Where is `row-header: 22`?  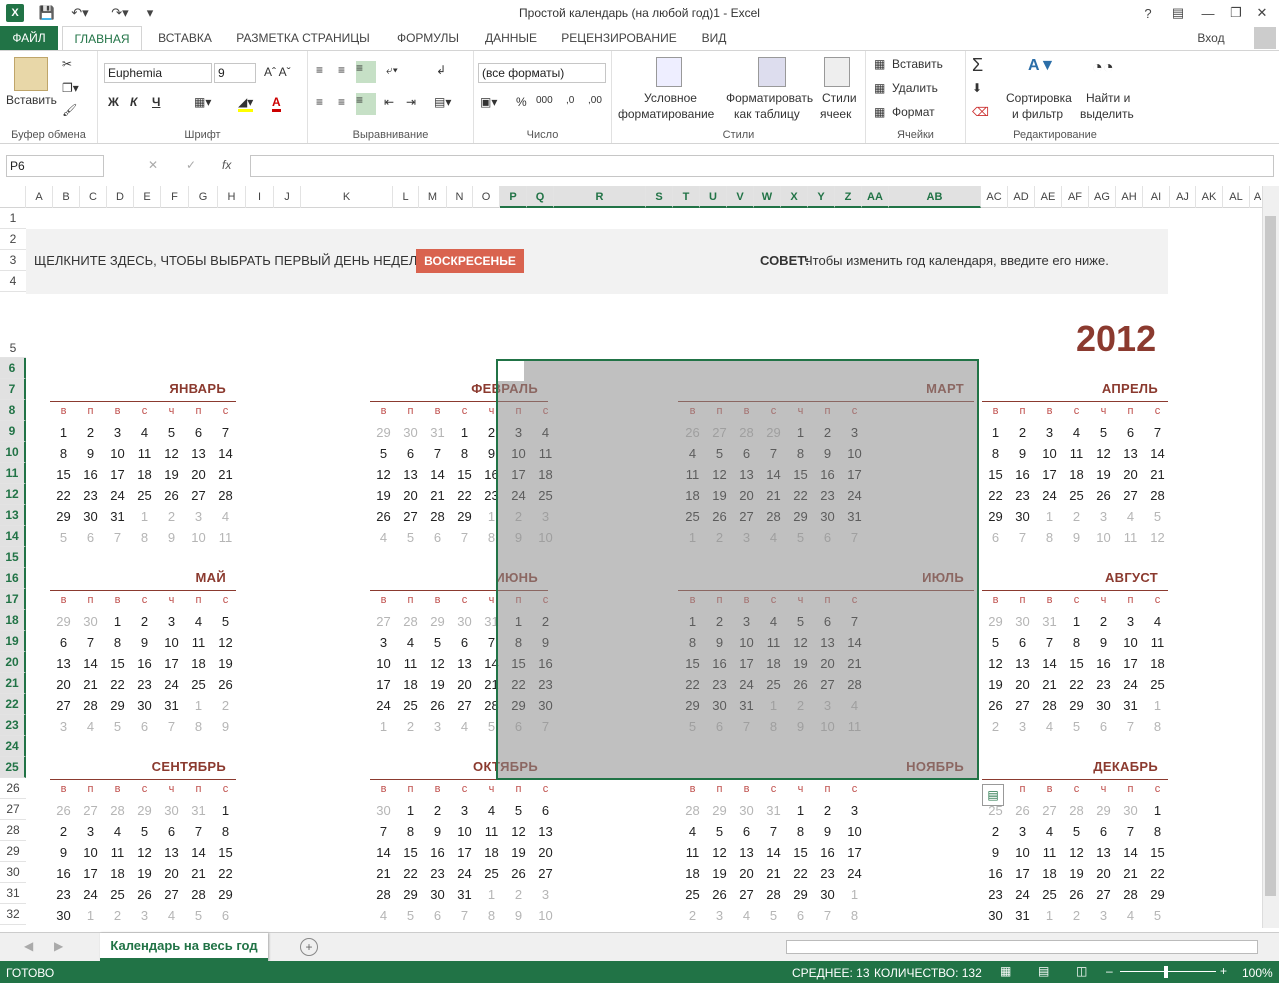
row-header: 22 is located at coordinates (13, 704).